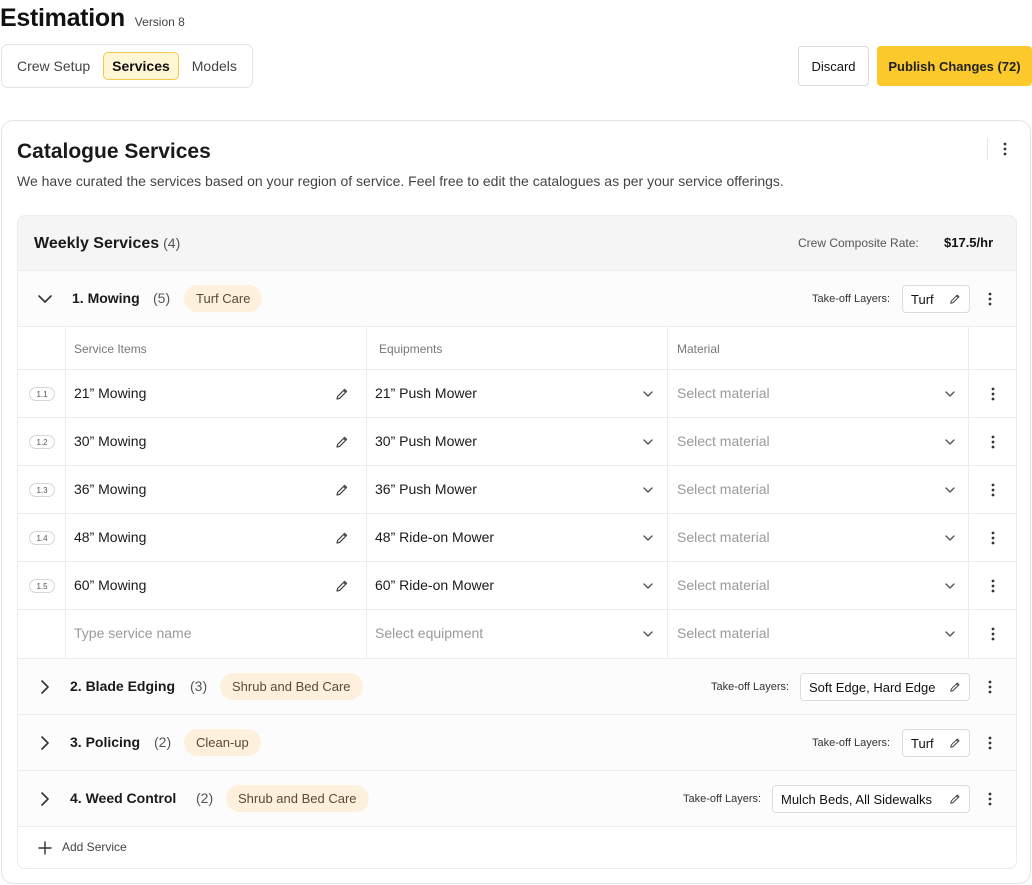  What do you see at coordinates (123, 686) in the screenshot?
I see `group-name: 2. Blade Edging` at bounding box center [123, 686].